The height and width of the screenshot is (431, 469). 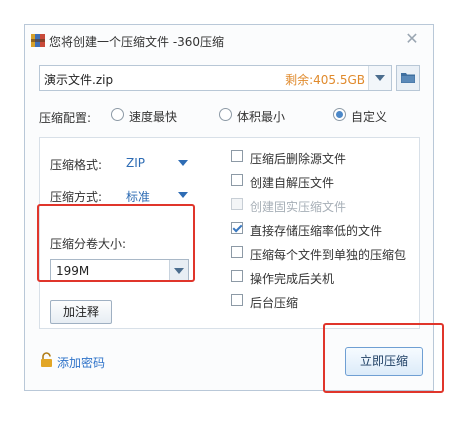 What do you see at coordinates (137, 42) in the screenshot?
I see `window-title: 您将创建一个压缩文件 -360压缩` at bounding box center [137, 42].